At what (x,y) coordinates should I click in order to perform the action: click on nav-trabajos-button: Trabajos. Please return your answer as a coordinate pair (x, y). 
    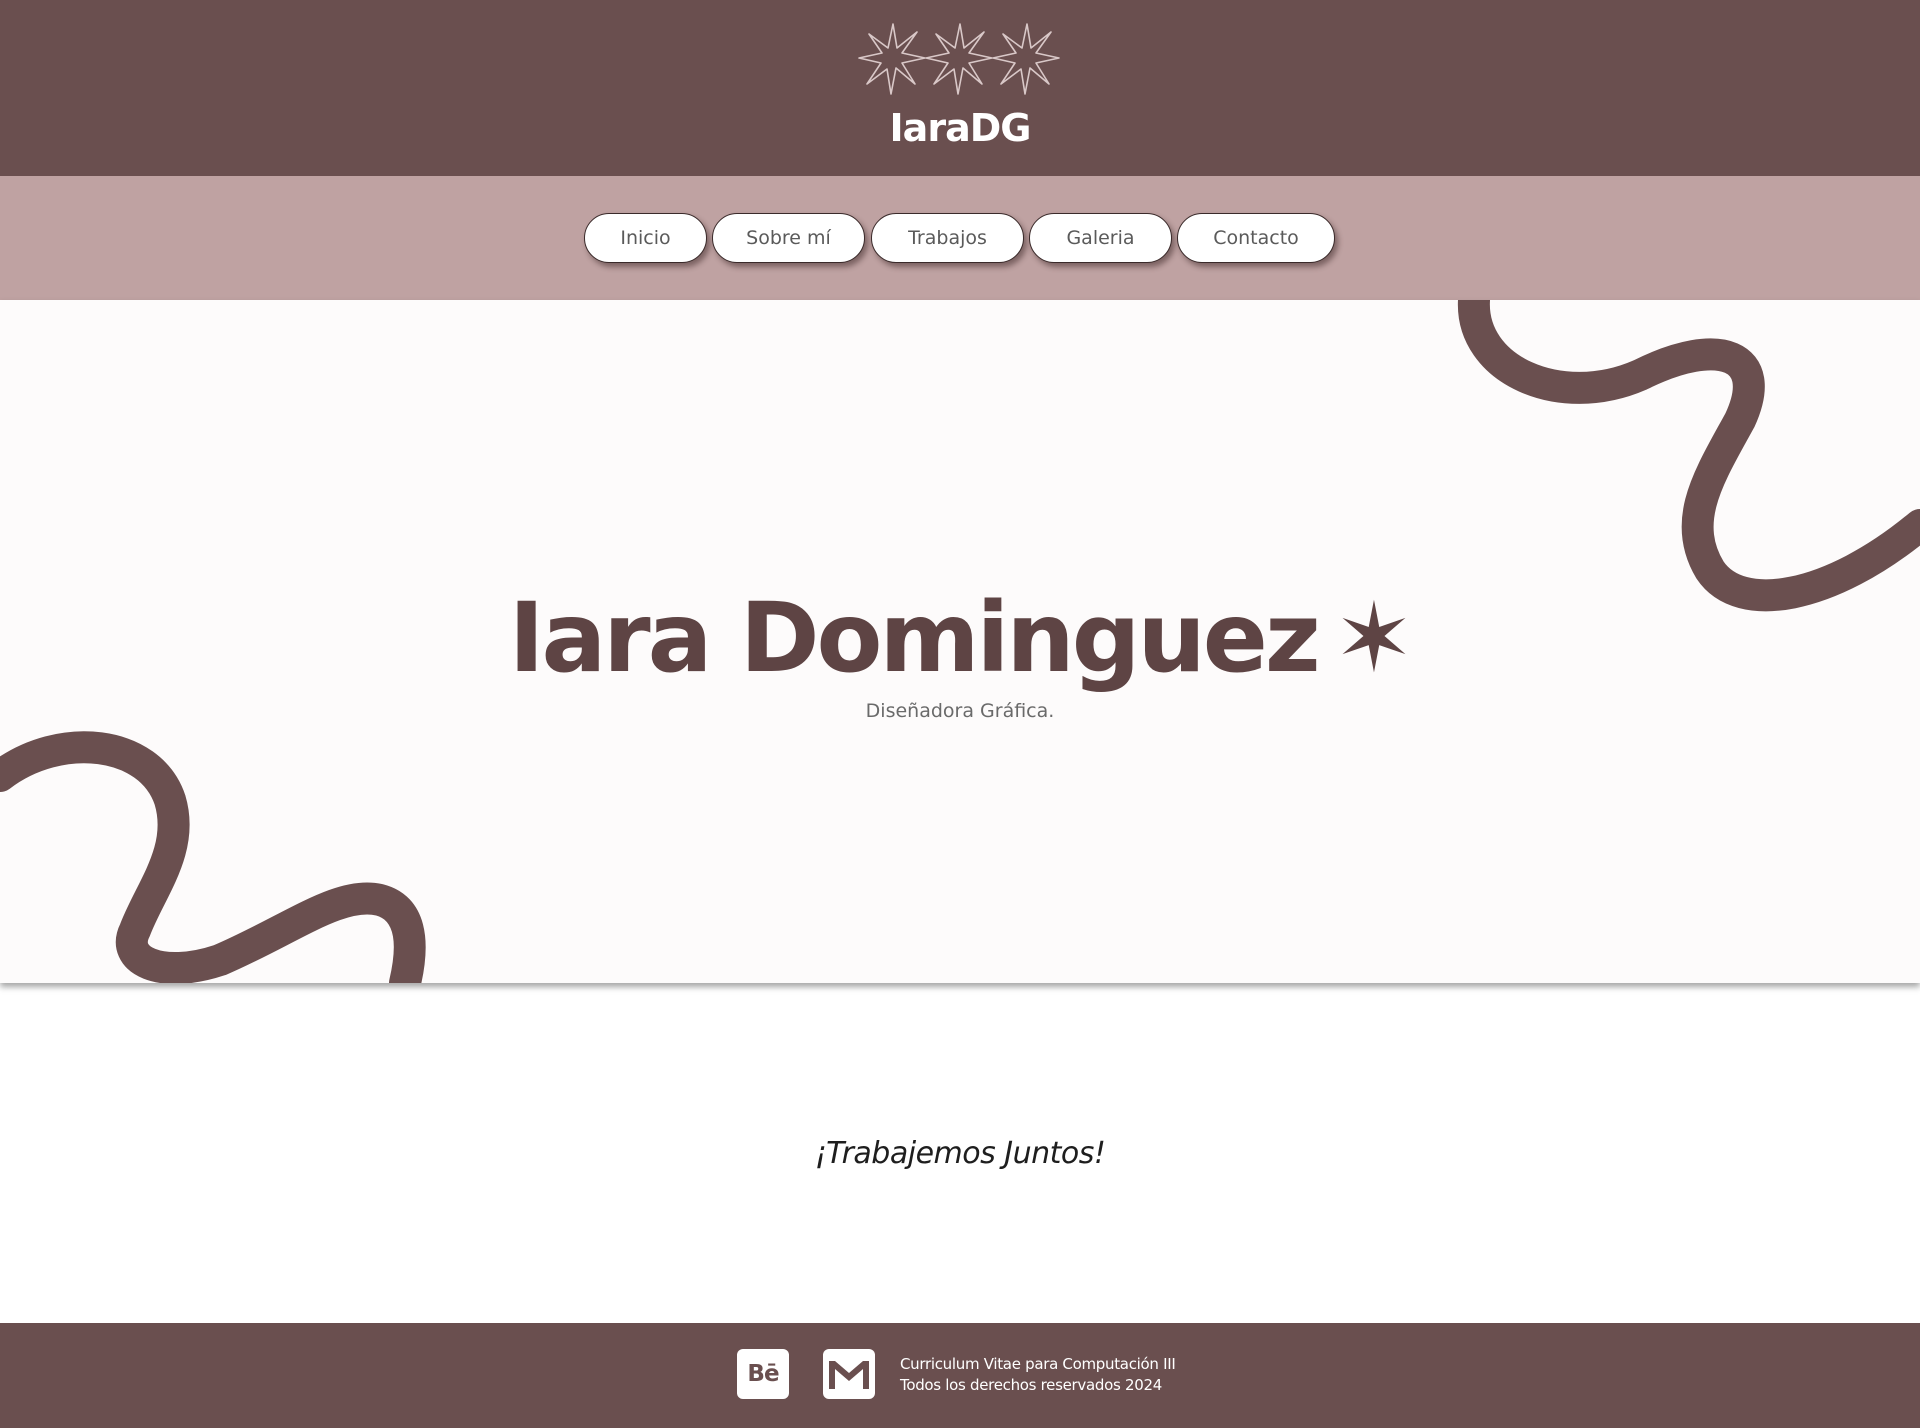
    Looking at the image, I should click on (947, 238).